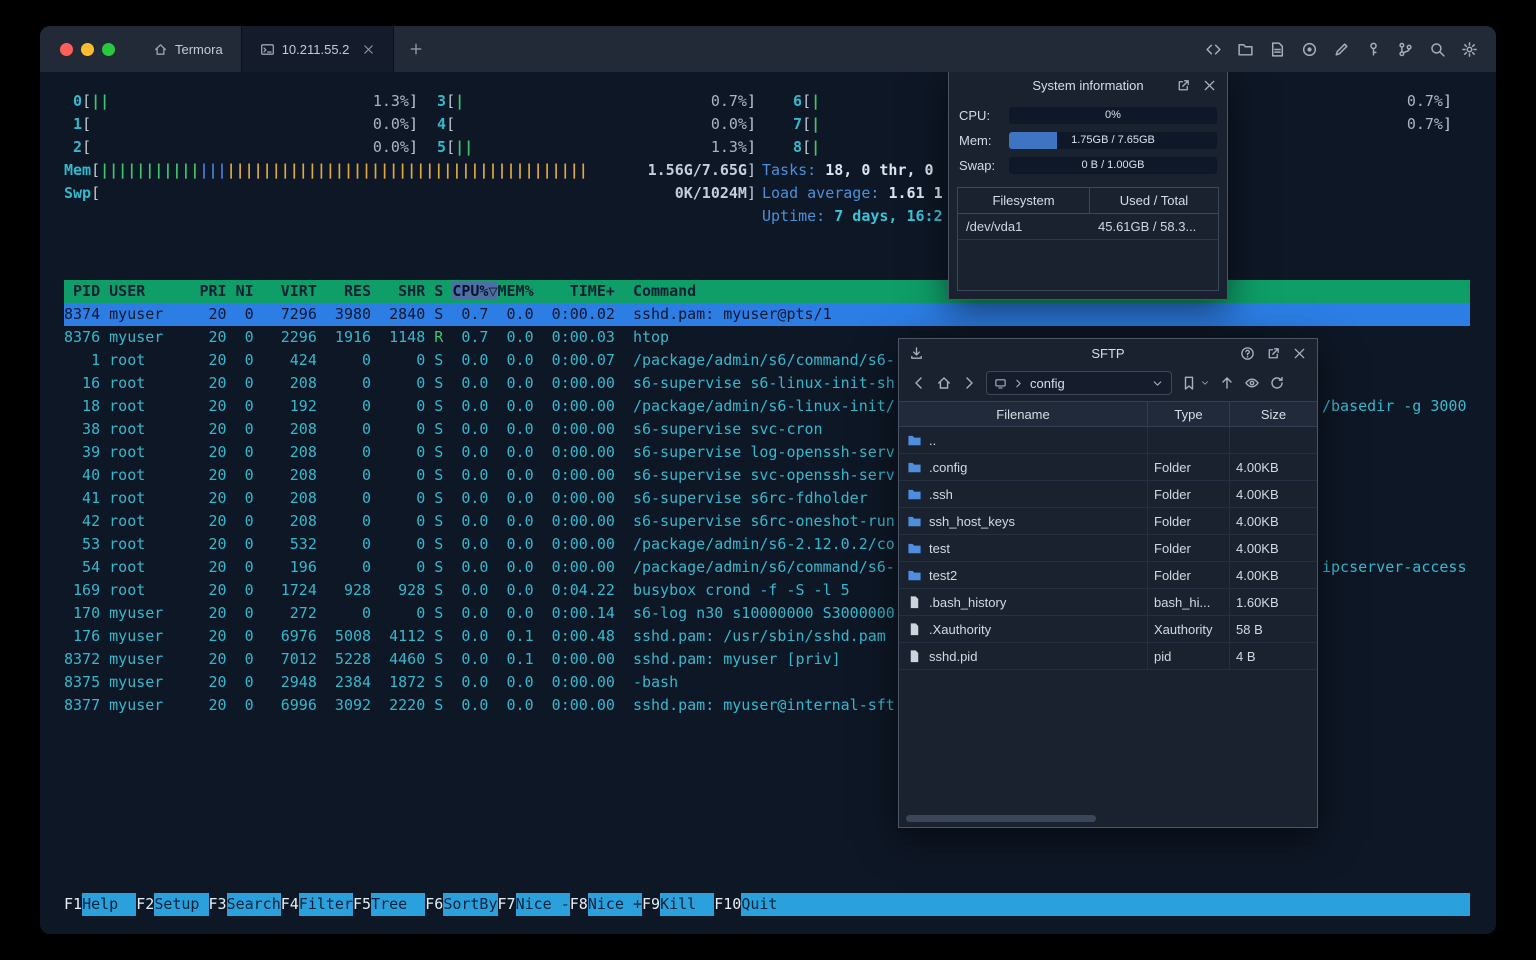 This screenshot has width=1536, height=960. Describe the element at coordinates (289, 904) in the screenshot. I see `fn-key-F4: F4` at that location.